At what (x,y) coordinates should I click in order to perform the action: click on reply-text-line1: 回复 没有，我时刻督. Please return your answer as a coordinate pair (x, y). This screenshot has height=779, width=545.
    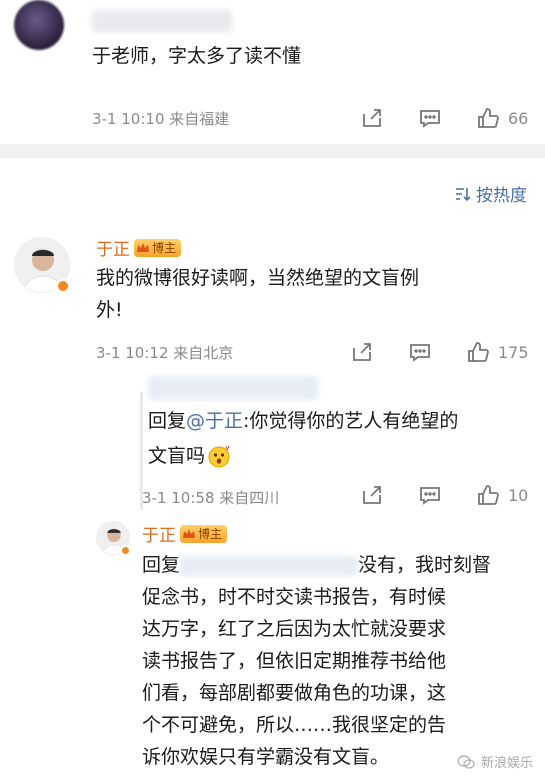
    Looking at the image, I should click on (316, 565).